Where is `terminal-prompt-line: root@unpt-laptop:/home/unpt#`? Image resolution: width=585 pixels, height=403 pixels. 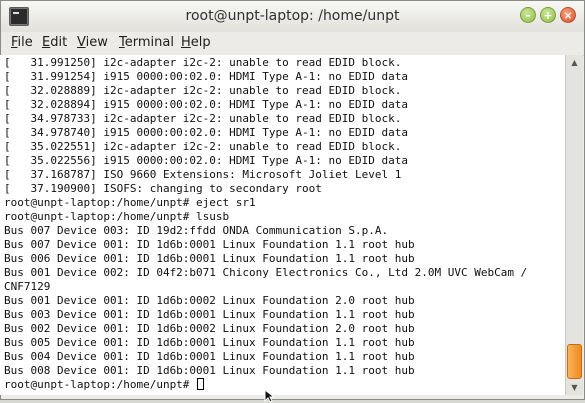
terminal-prompt-line: root@unpt-laptop:/home/unpt# is located at coordinates (104, 385).